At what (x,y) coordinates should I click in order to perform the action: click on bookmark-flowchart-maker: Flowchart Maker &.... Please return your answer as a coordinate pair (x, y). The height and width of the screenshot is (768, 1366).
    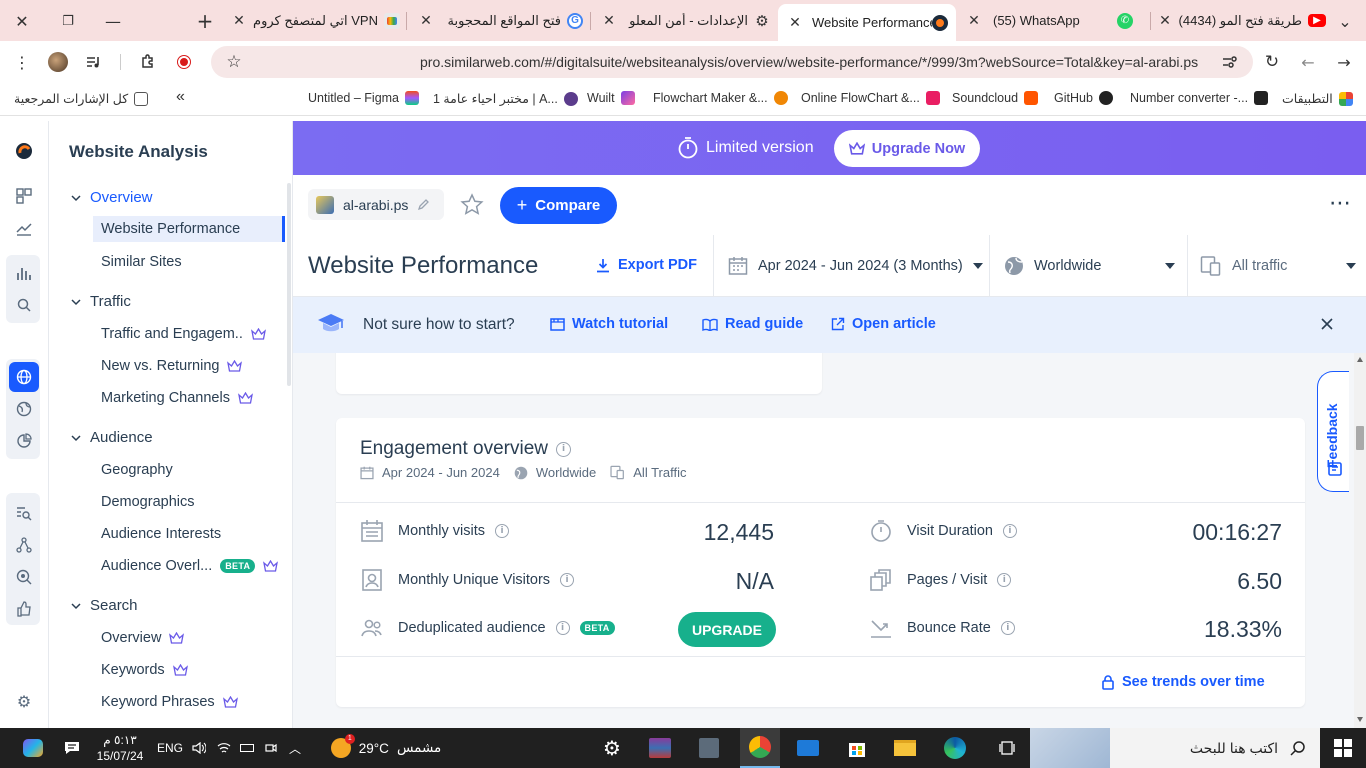
    Looking at the image, I should click on (720, 98).